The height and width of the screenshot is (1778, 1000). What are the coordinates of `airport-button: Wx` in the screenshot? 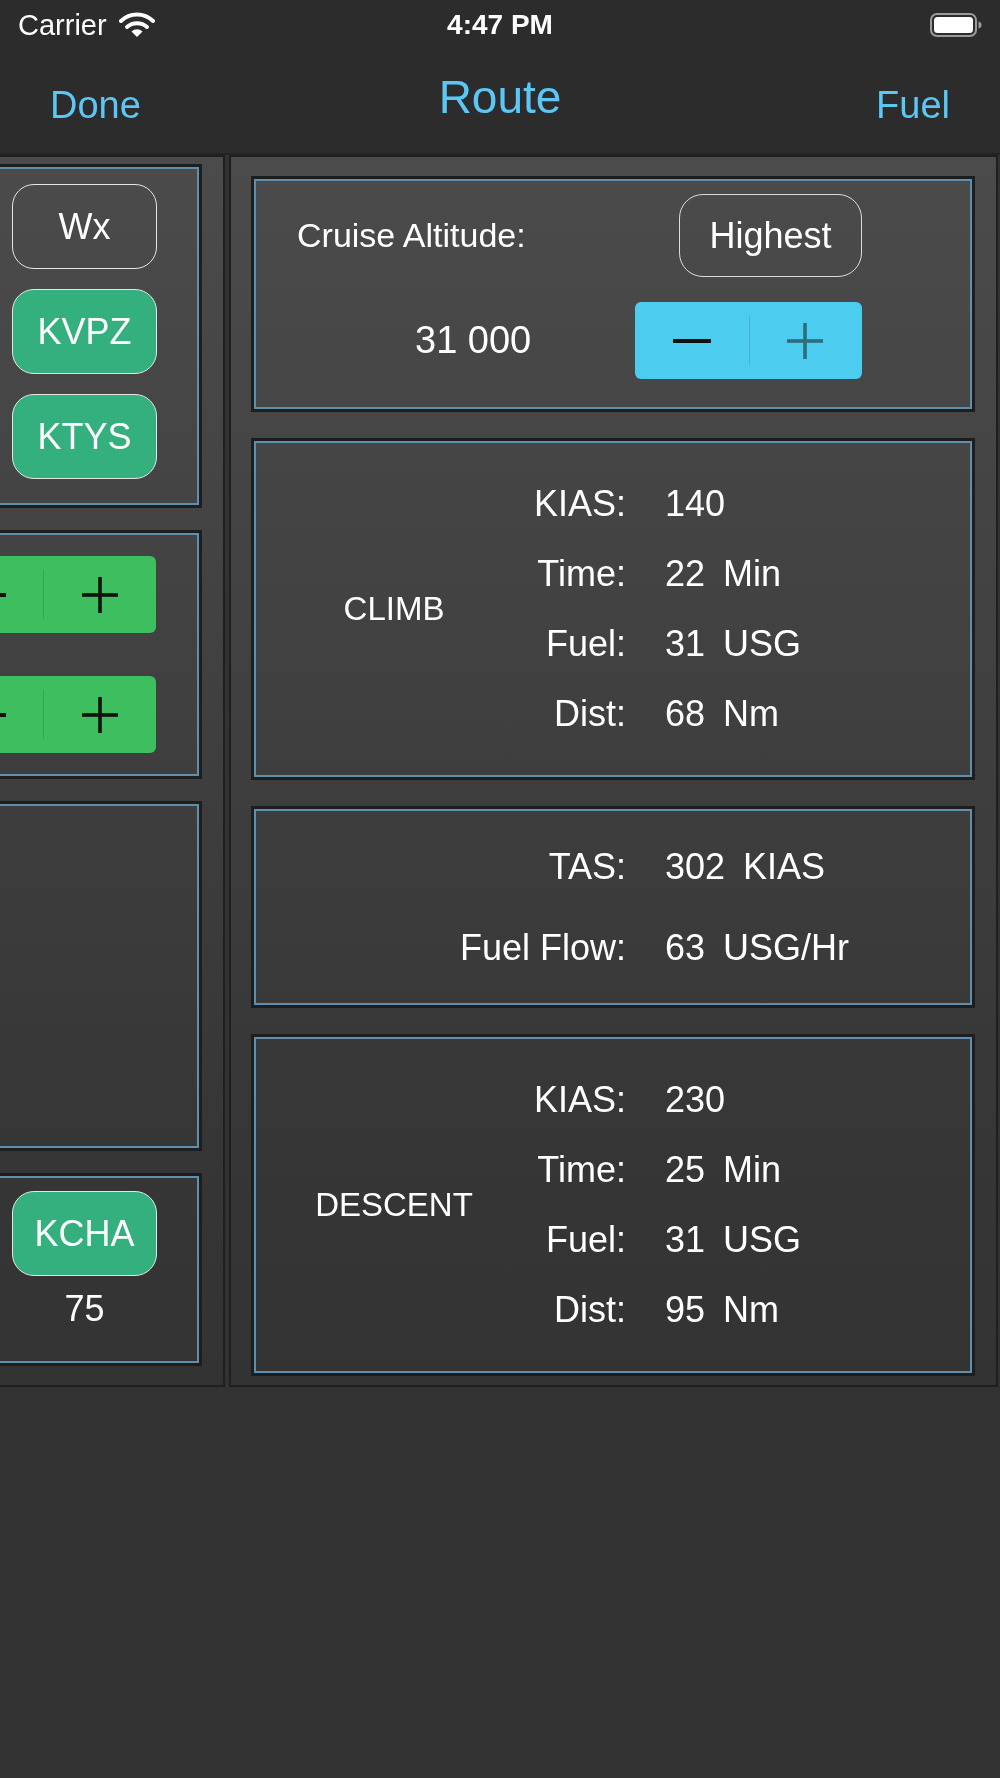 It's located at (84, 226).